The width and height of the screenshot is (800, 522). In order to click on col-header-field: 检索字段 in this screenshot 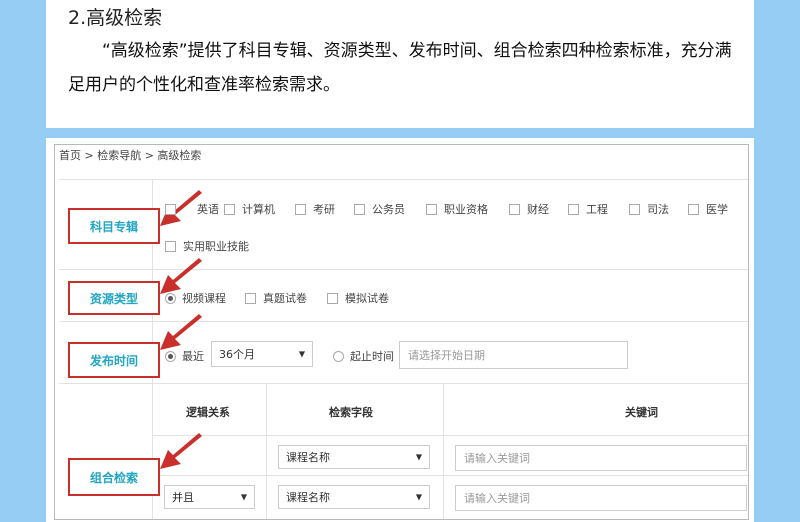, I will do `click(351, 412)`.